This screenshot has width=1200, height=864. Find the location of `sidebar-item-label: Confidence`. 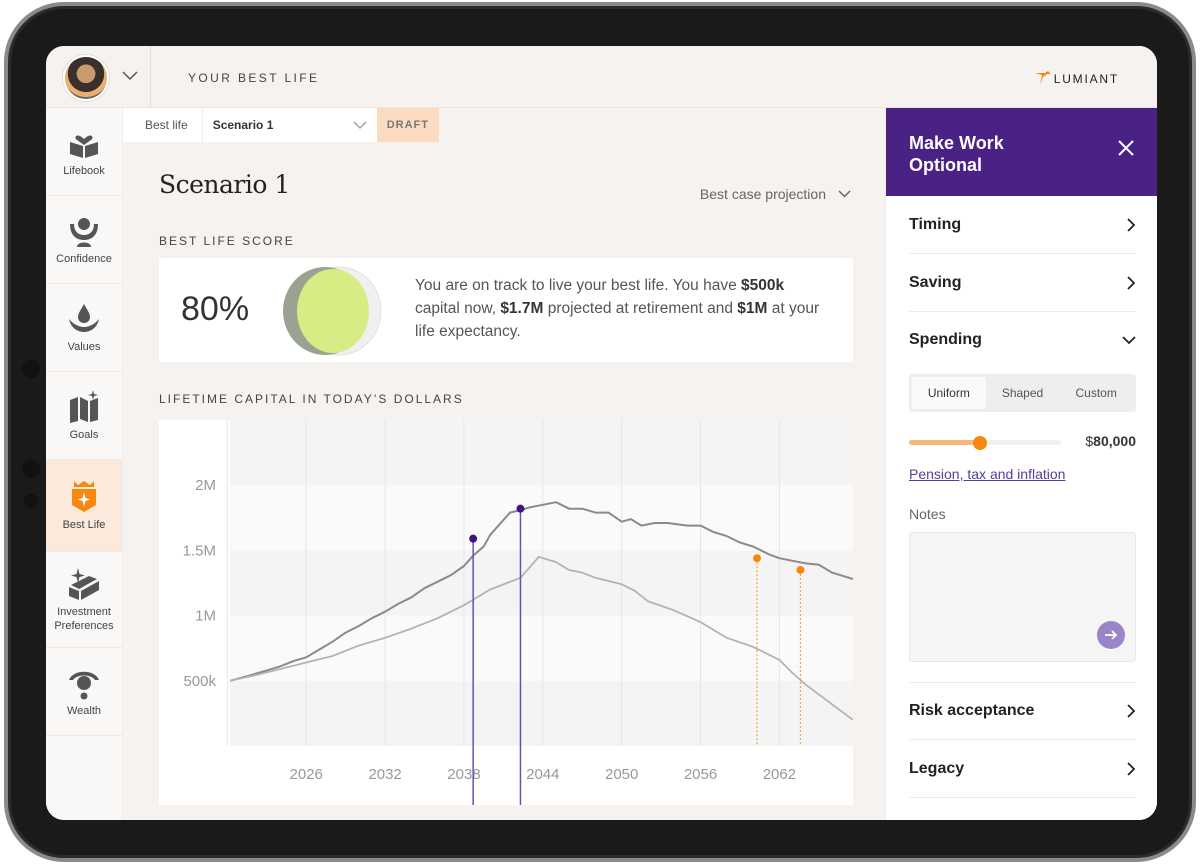

sidebar-item-label: Confidence is located at coordinates (84, 258).